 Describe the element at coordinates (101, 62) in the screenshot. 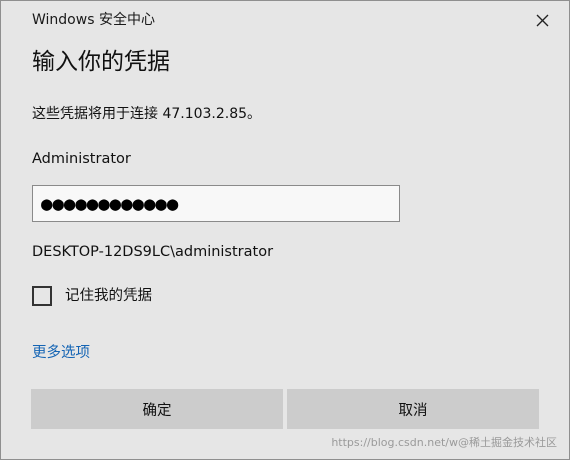

I see `dialog-heading: 输入你的凭据` at that location.